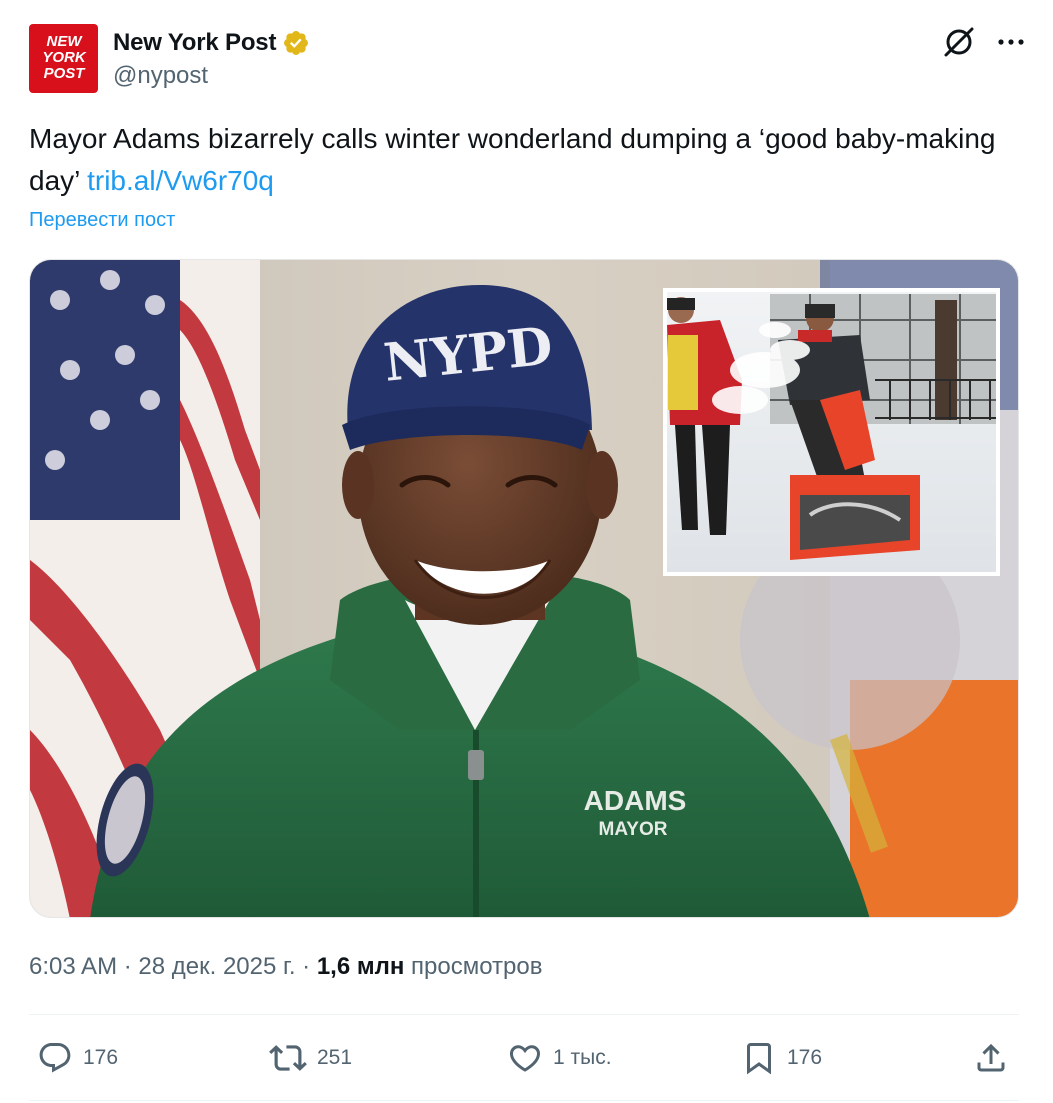  I want to click on bookmark-button: 176, so click(781, 1058).